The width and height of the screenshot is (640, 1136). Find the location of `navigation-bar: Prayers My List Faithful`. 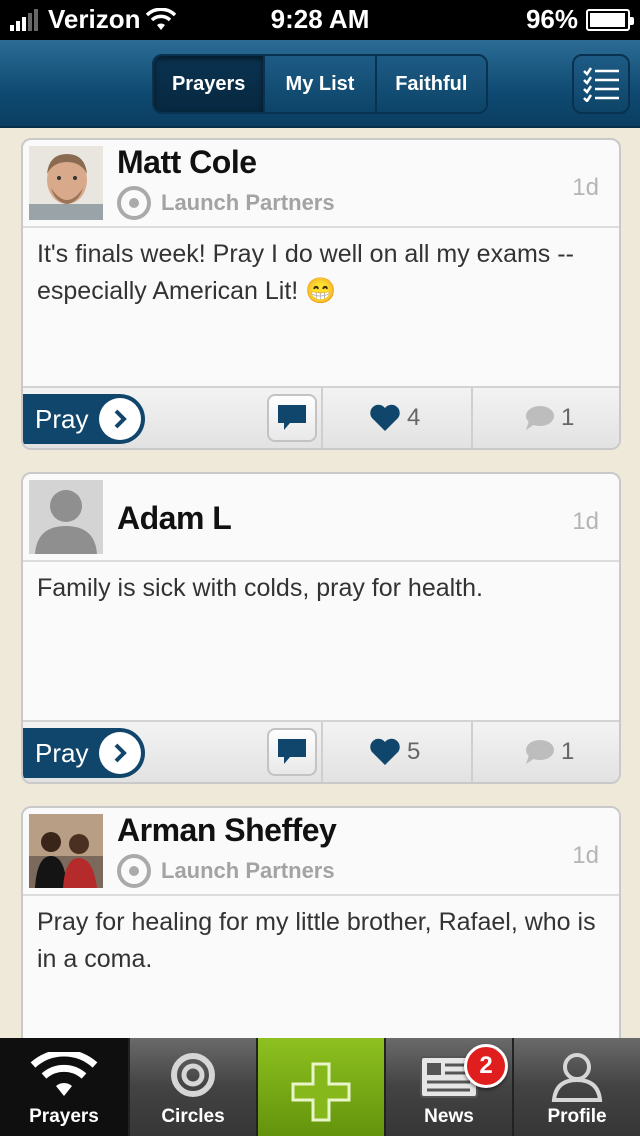

navigation-bar: Prayers My List Faithful is located at coordinates (320, 84).